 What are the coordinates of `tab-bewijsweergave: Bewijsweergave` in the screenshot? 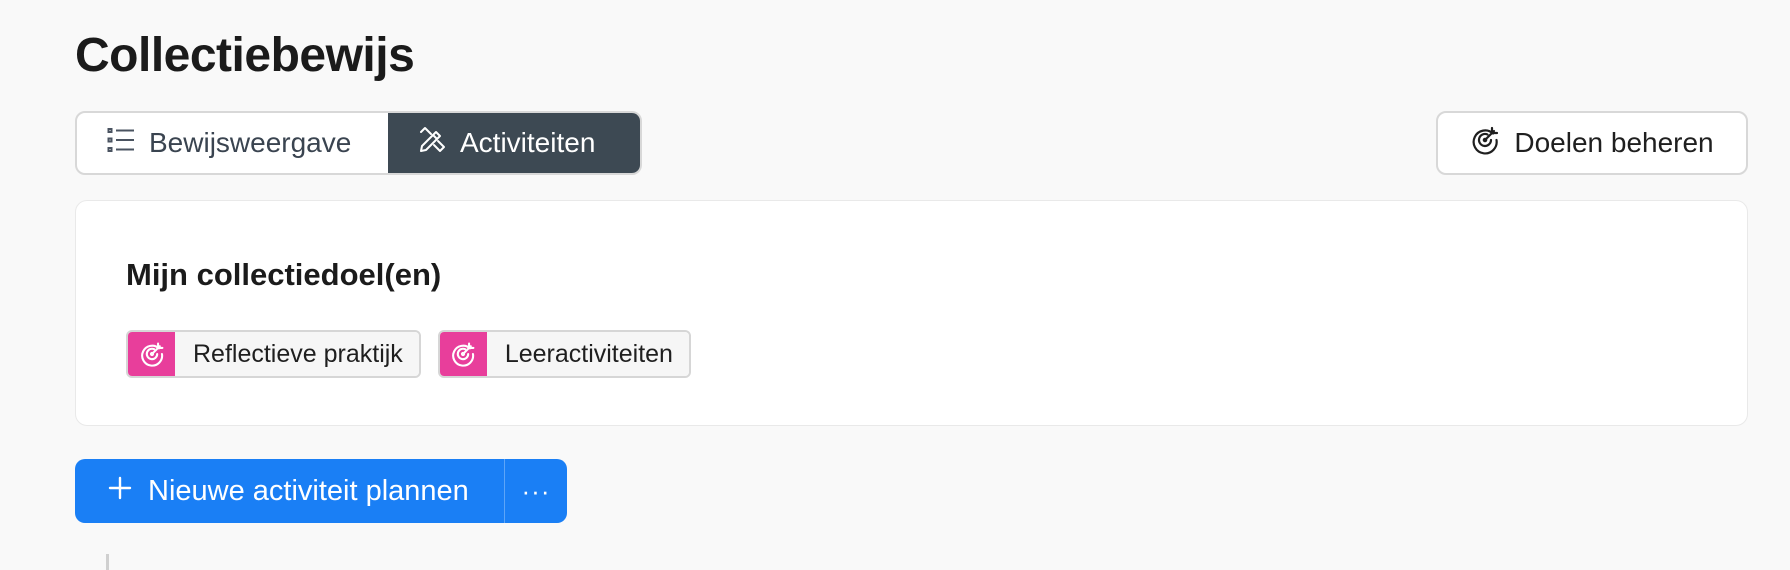 It's located at (232, 143).